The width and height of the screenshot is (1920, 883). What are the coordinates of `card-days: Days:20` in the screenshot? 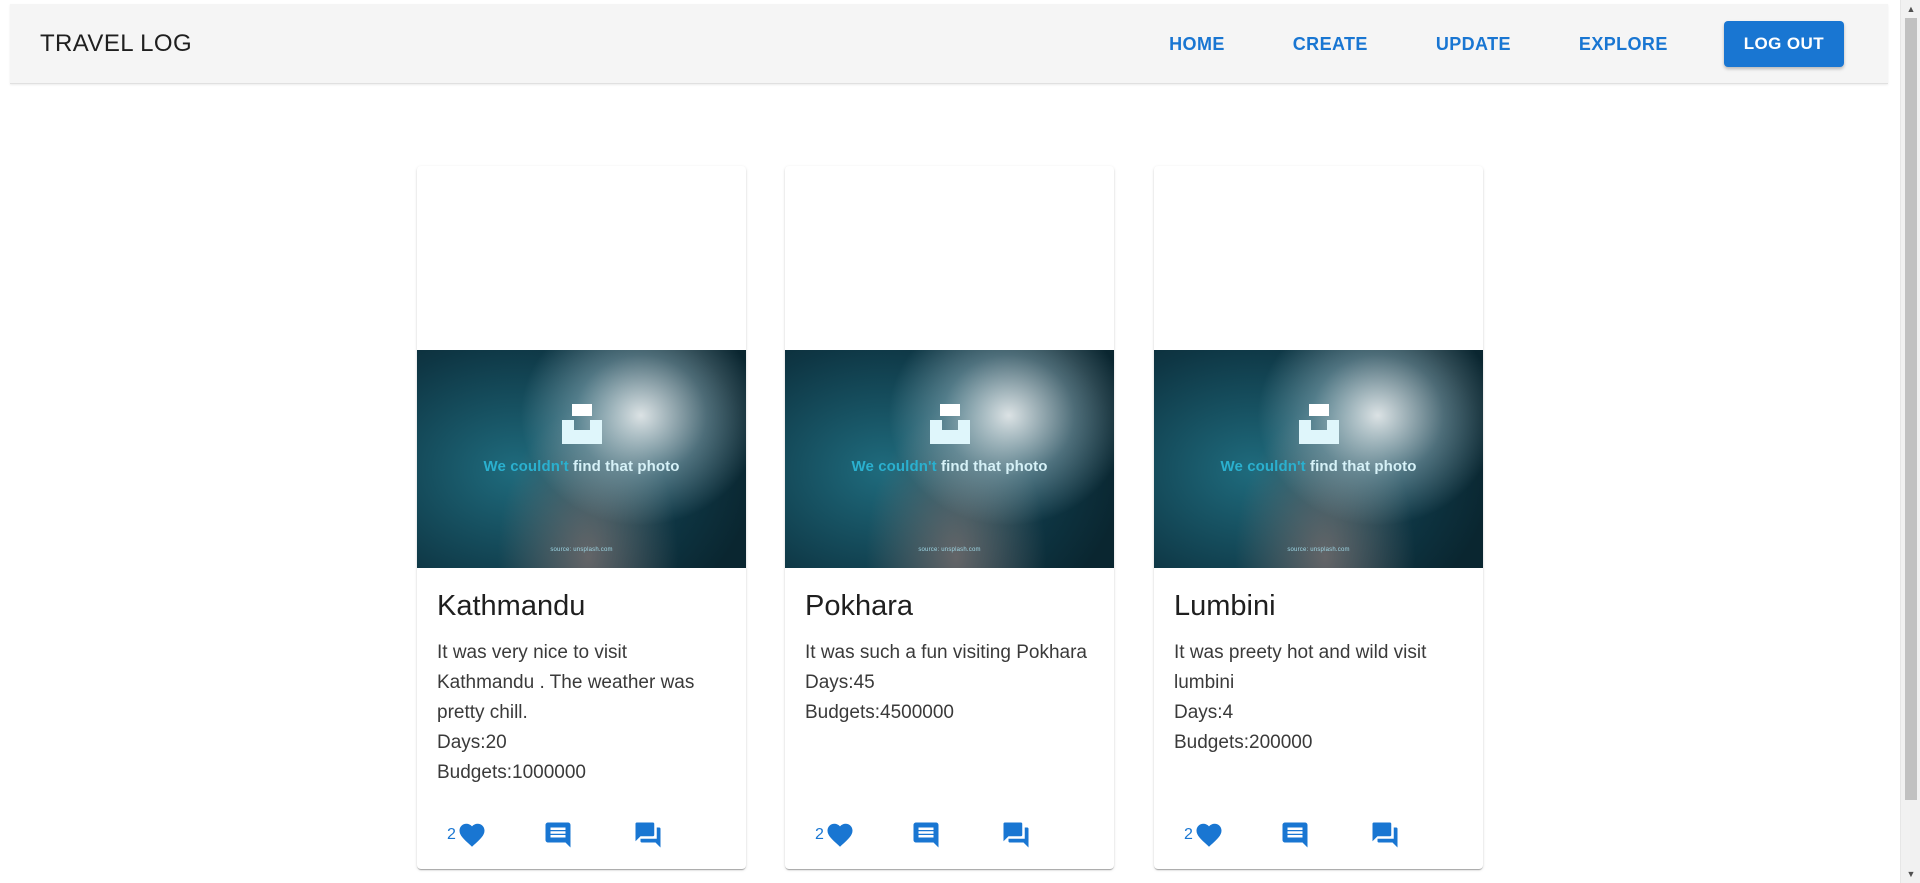 It's located at (472, 742).